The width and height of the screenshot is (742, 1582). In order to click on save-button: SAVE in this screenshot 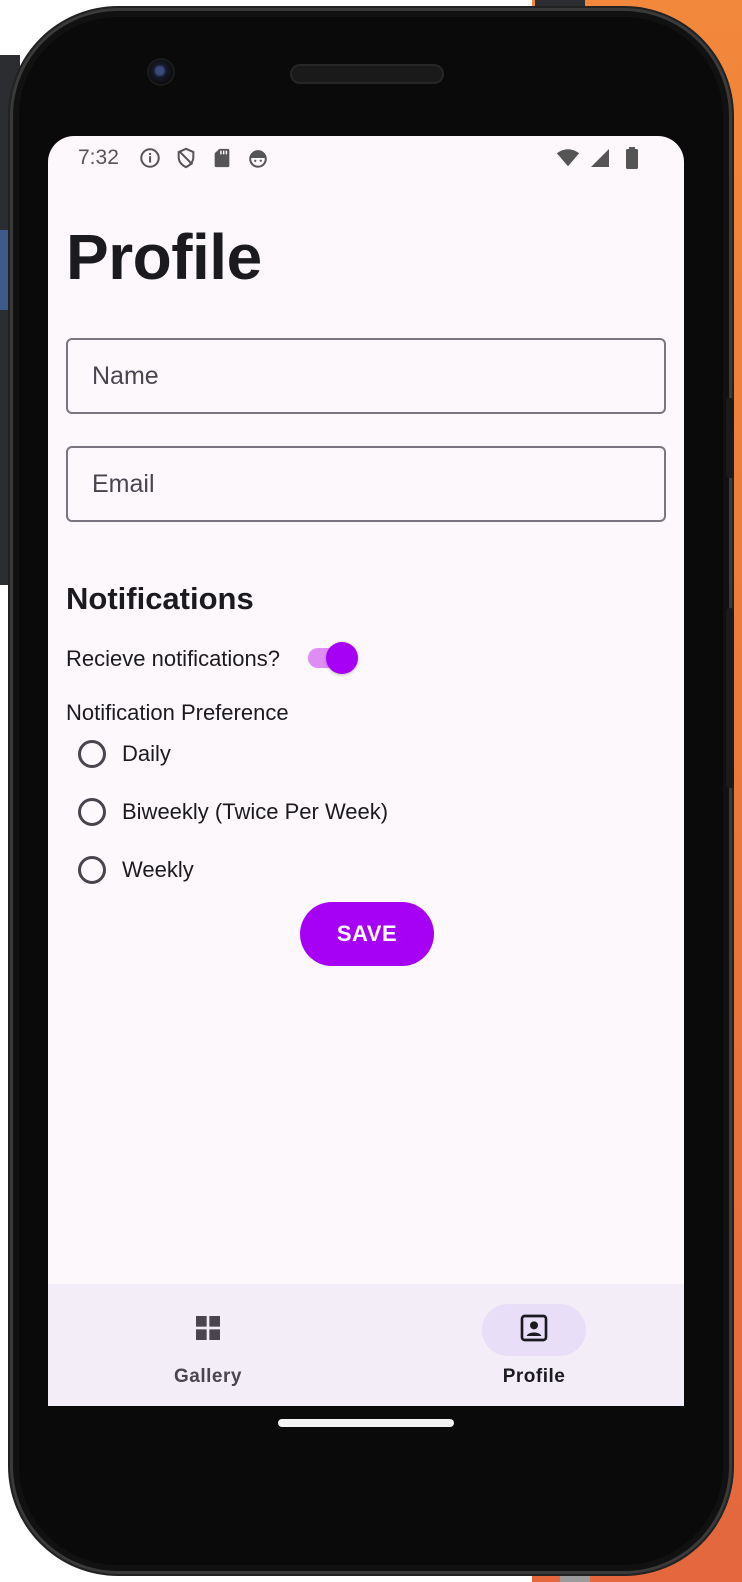, I will do `click(367, 934)`.